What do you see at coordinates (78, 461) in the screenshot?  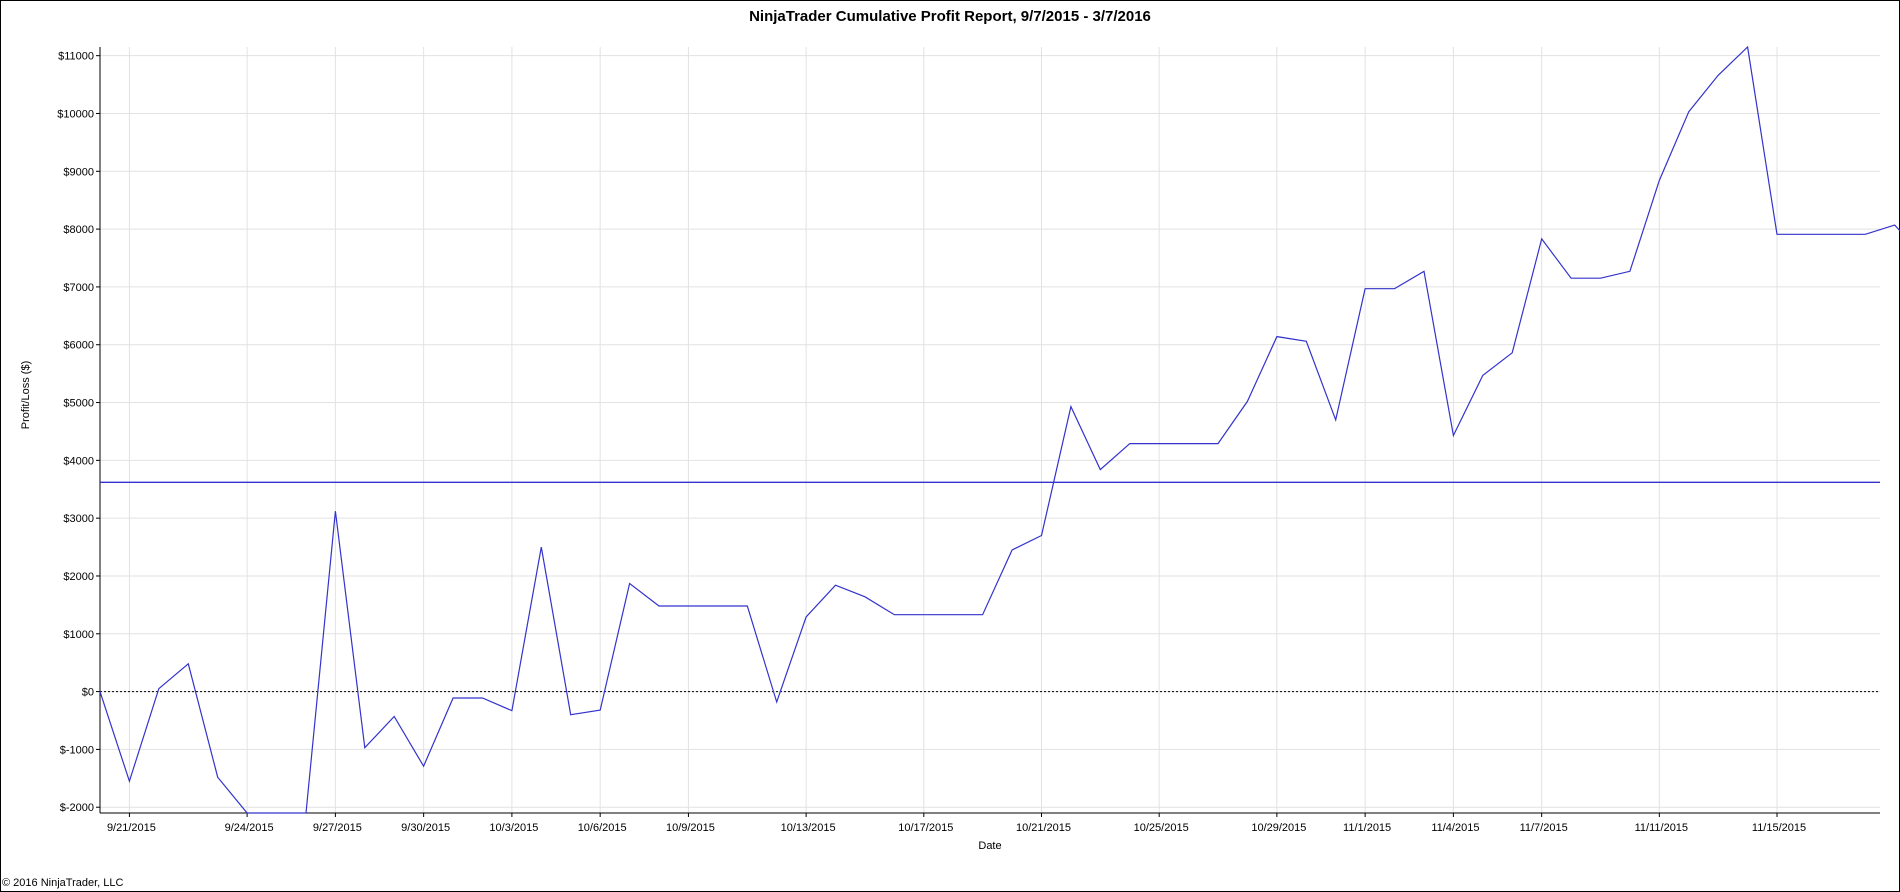 I see `y-tick-label: $4000` at bounding box center [78, 461].